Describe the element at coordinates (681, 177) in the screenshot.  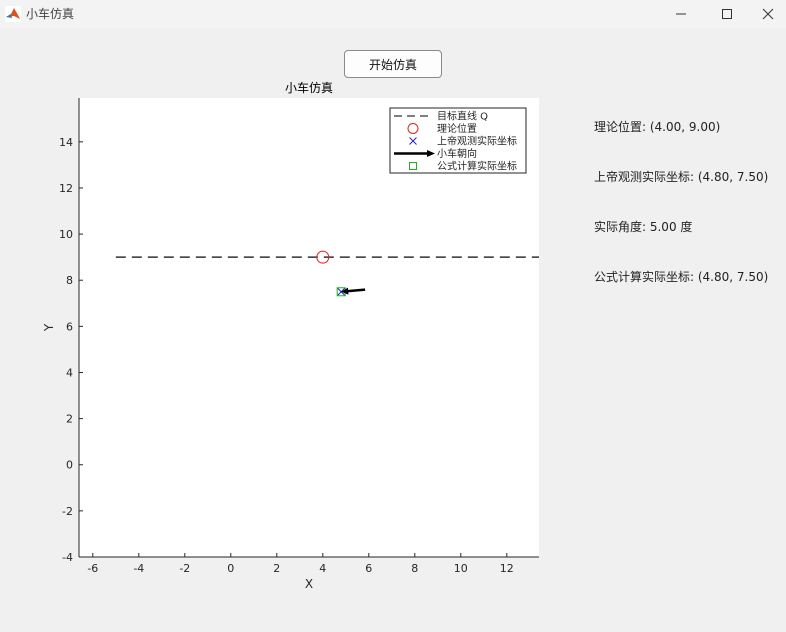
I see `god-view-position-text: 上帝观测实际坐标: (4.80, 7.50)` at that location.